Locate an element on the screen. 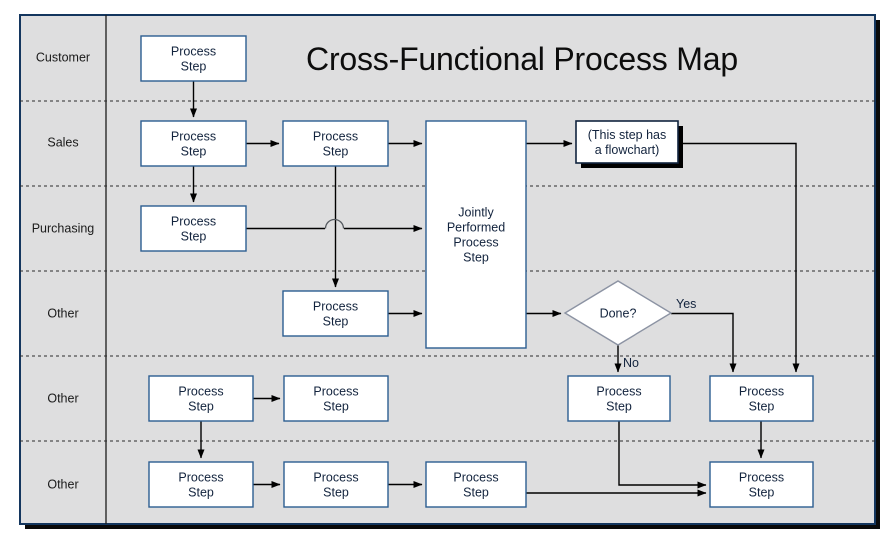 This screenshot has height=540, width=896. box-shape-n12 is located at coordinates (761, 398).